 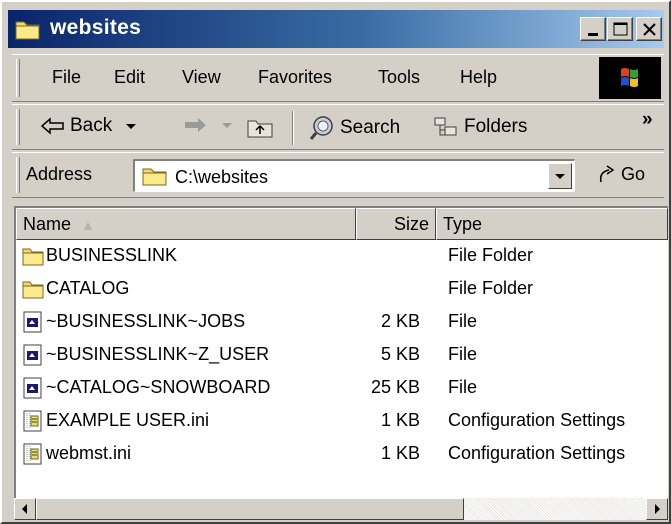 I want to click on file-row: webmst.ini 1 KB Configuration Settings, so click(x=341, y=454).